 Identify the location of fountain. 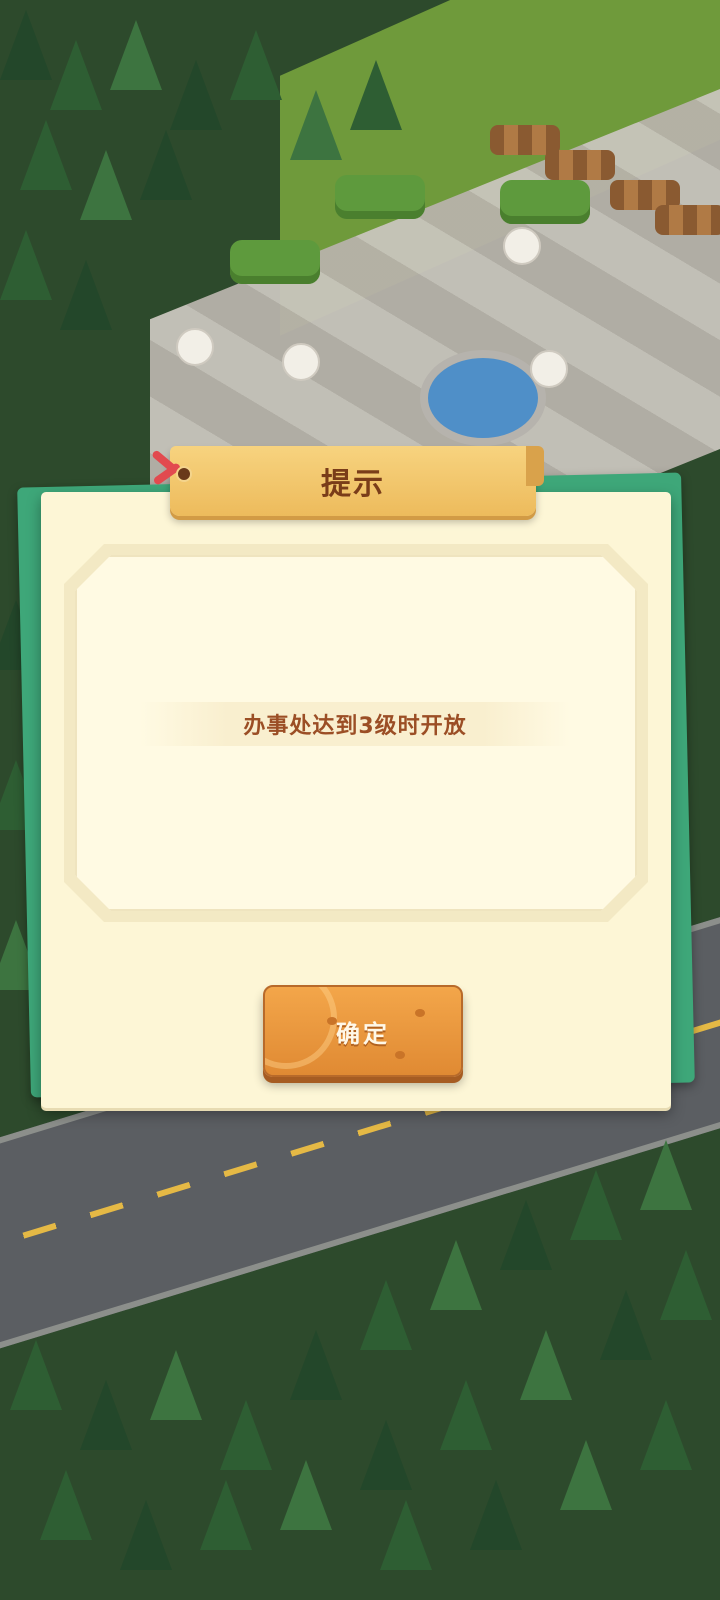
(483, 398).